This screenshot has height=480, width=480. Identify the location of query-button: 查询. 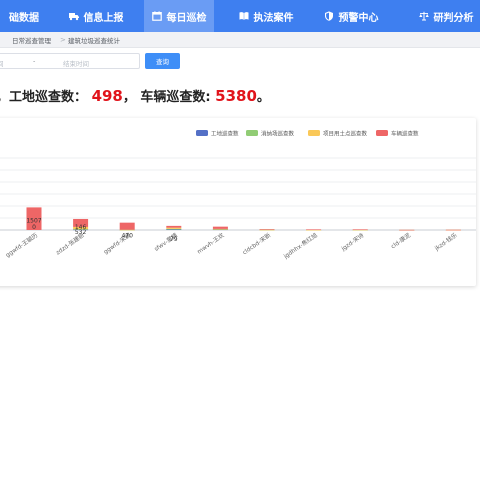
(162, 61).